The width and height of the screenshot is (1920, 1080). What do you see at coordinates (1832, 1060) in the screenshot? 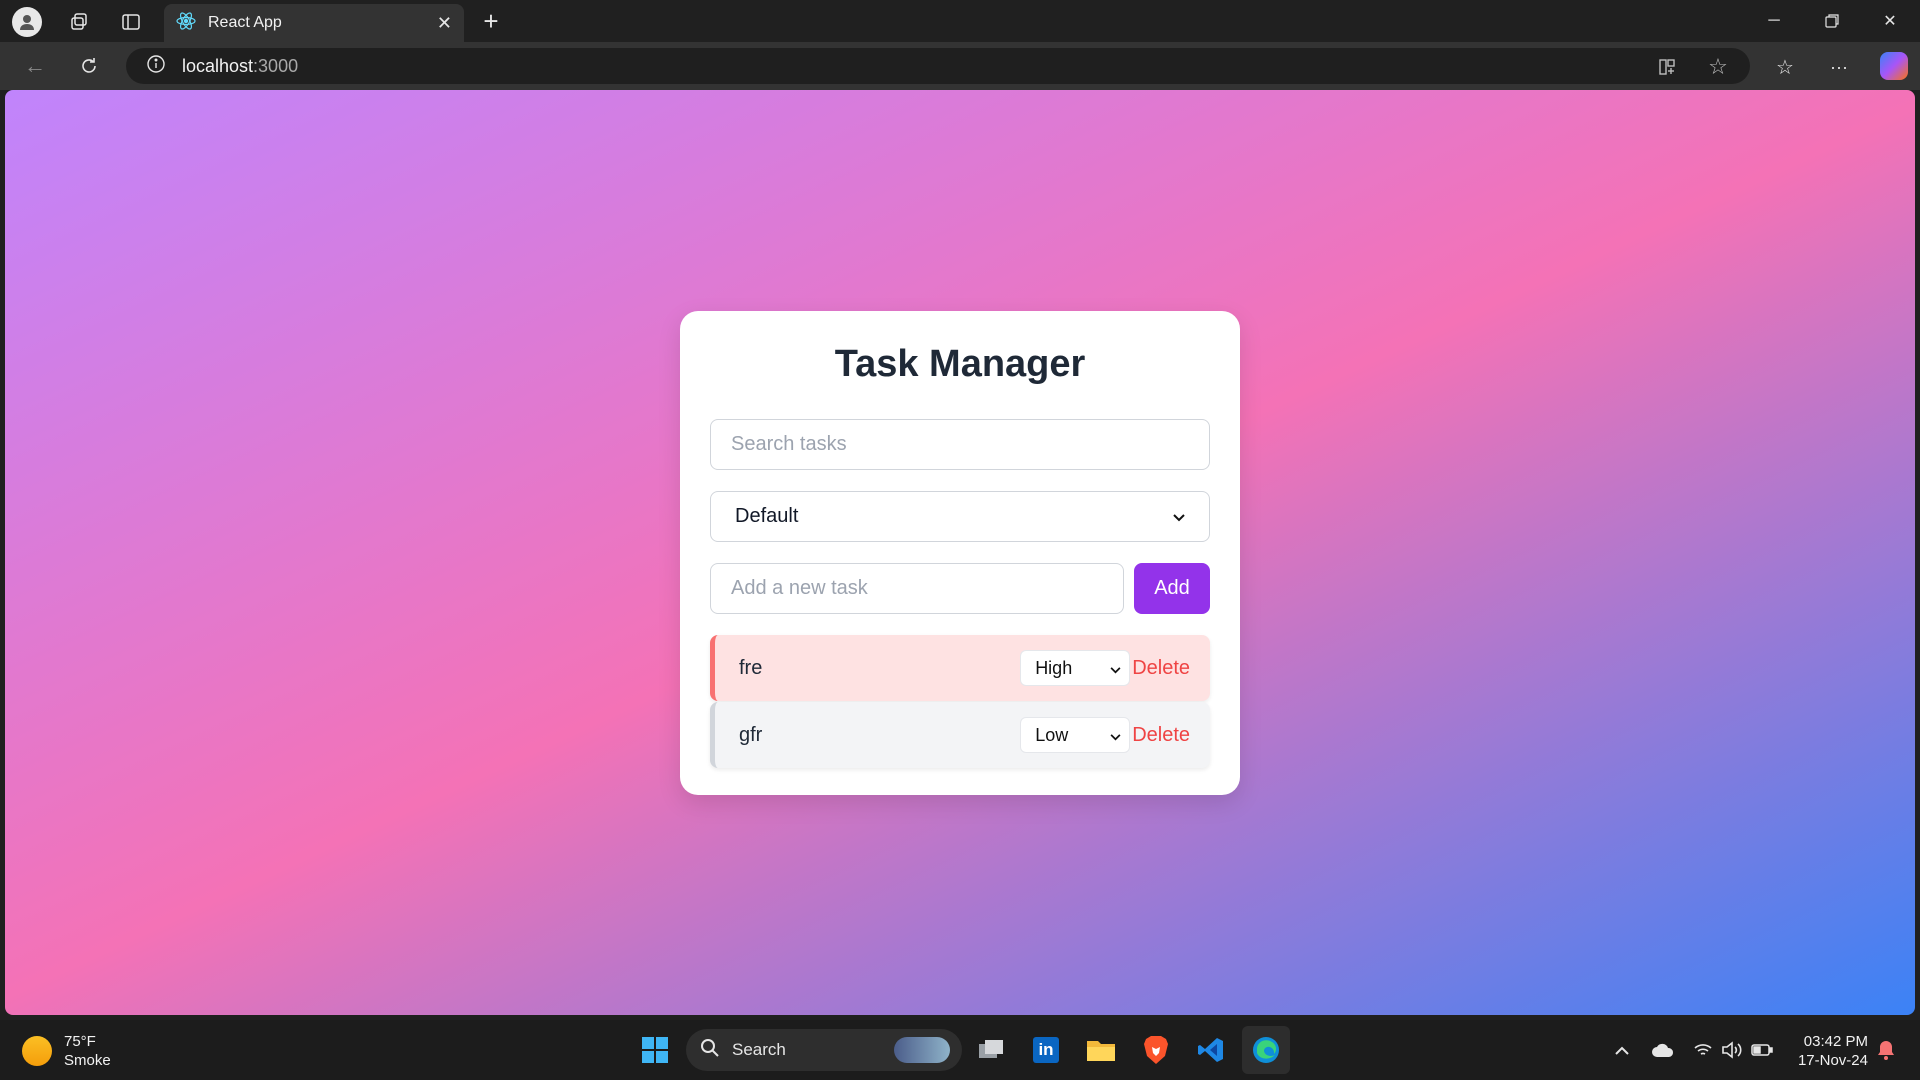
I see `clock-date: 17-Nov-24` at bounding box center [1832, 1060].